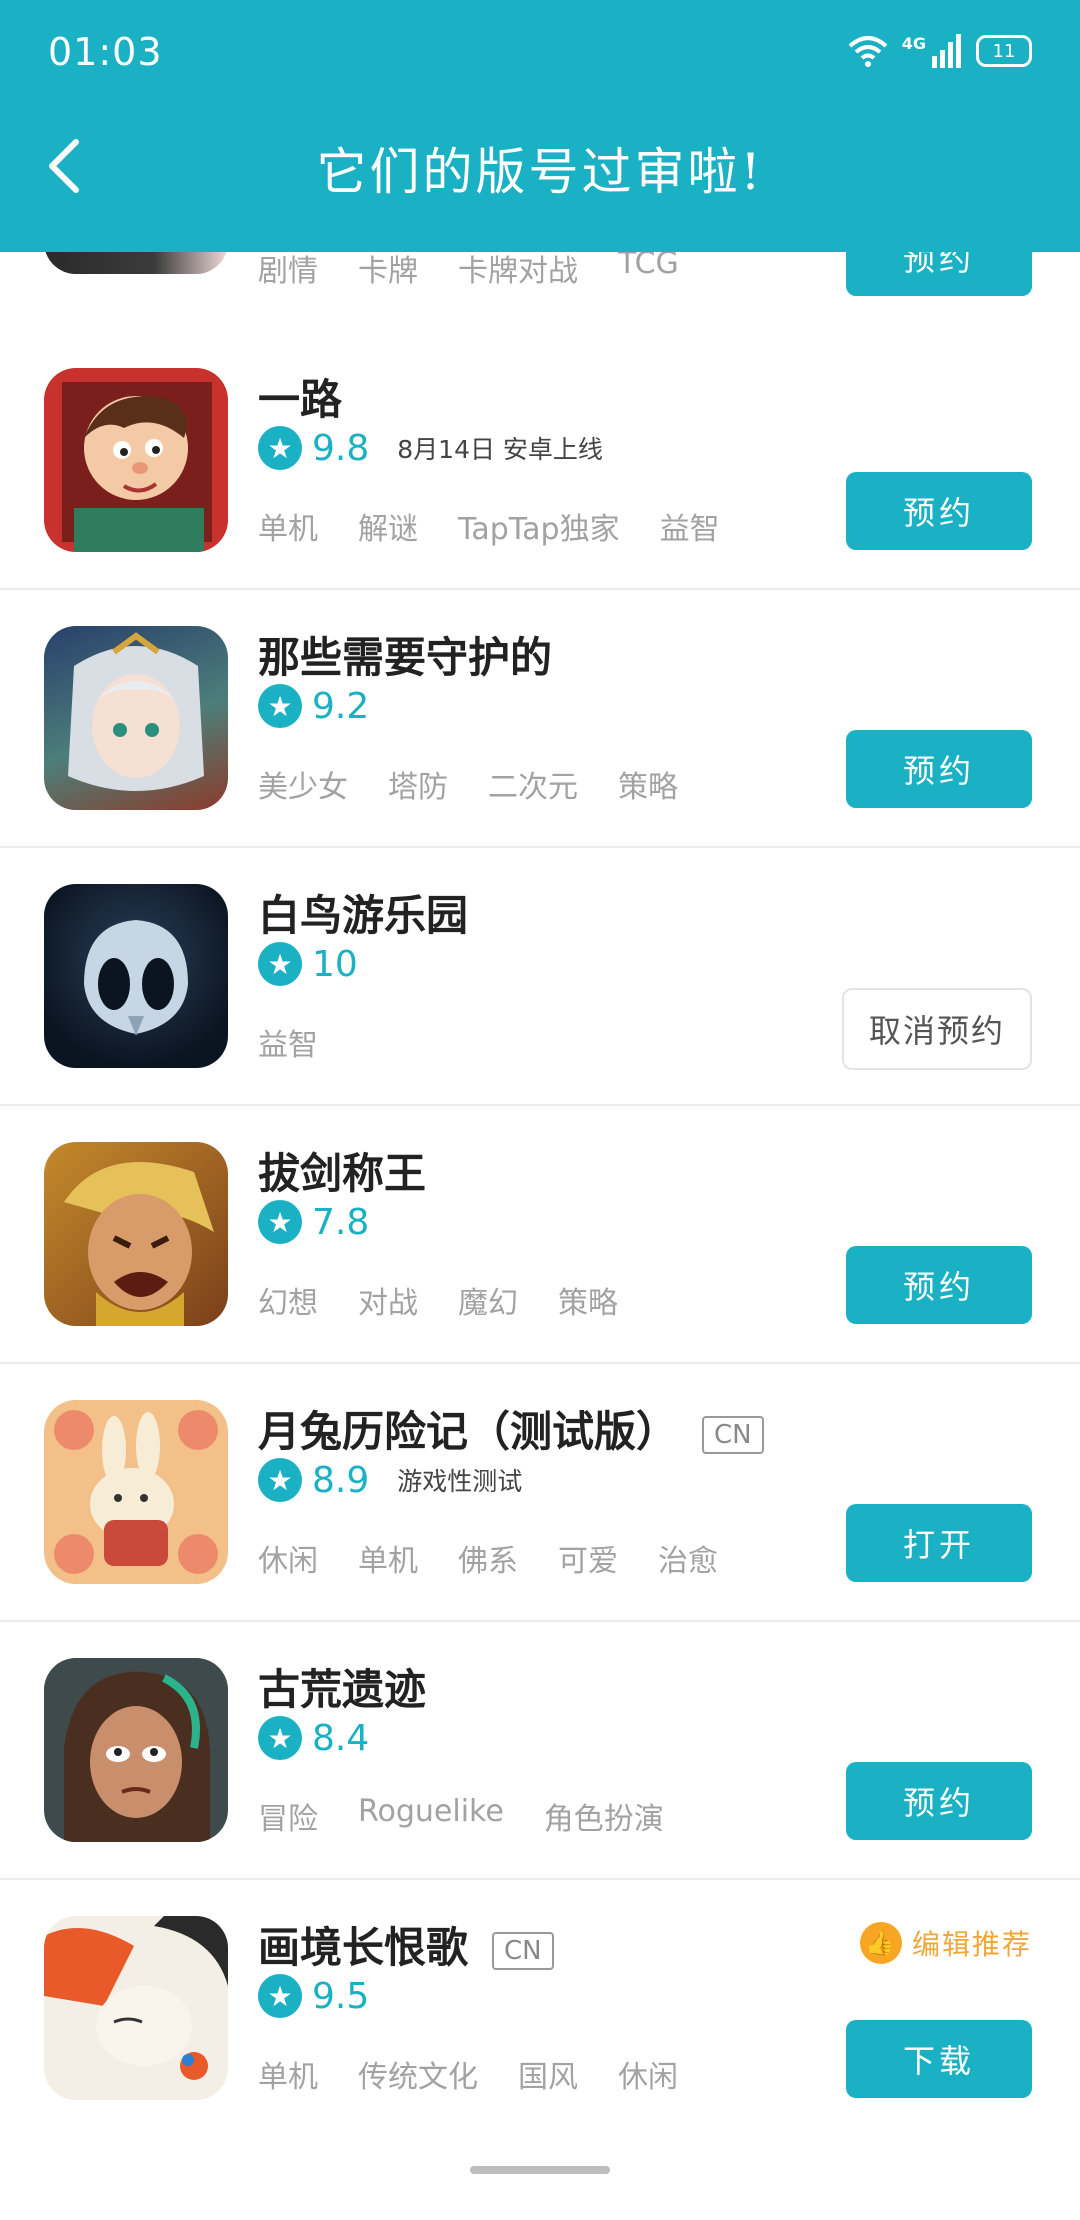 Image resolution: width=1080 pixels, height=2220 pixels. What do you see at coordinates (342, 1686) in the screenshot?
I see `app-name: 古荒遗迹` at bounding box center [342, 1686].